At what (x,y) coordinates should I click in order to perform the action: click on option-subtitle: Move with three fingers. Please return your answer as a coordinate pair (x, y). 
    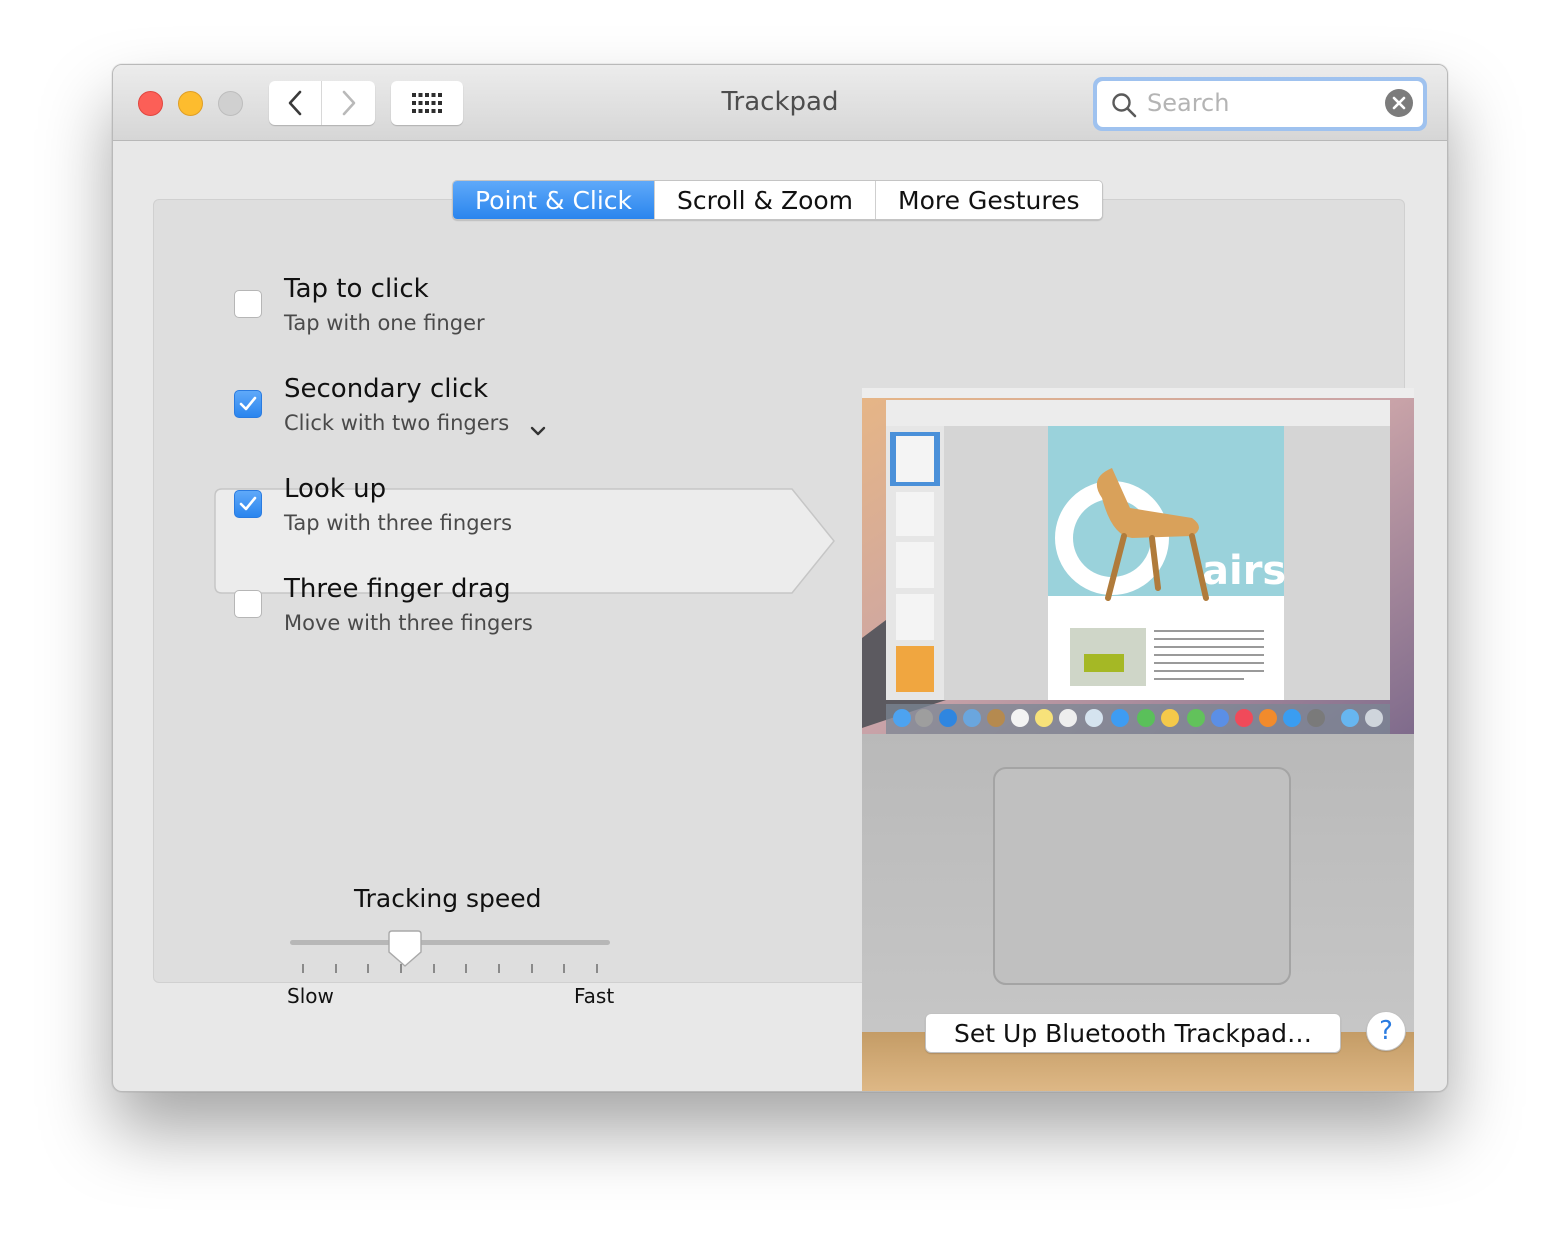
    Looking at the image, I should click on (408, 623).